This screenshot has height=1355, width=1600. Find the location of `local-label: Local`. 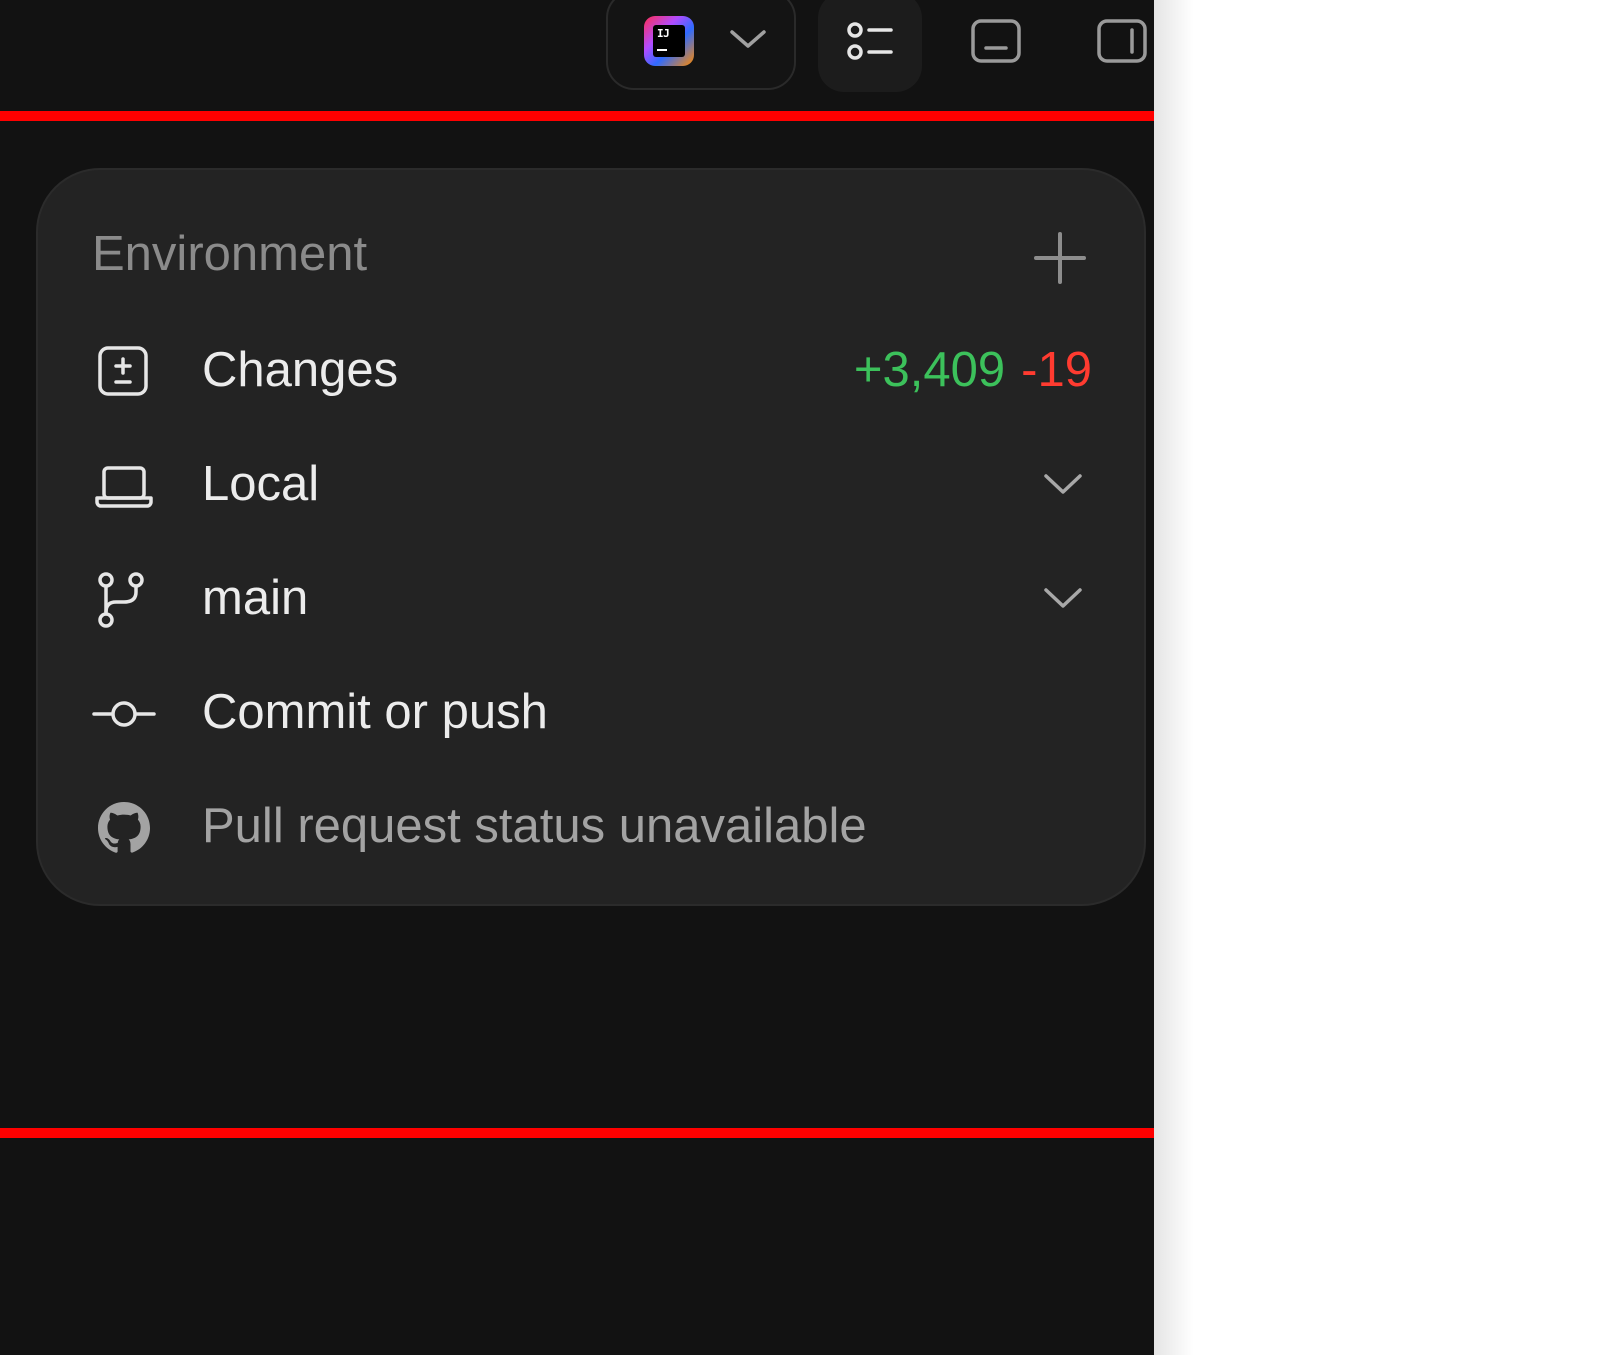

local-label: Local is located at coordinates (261, 484).